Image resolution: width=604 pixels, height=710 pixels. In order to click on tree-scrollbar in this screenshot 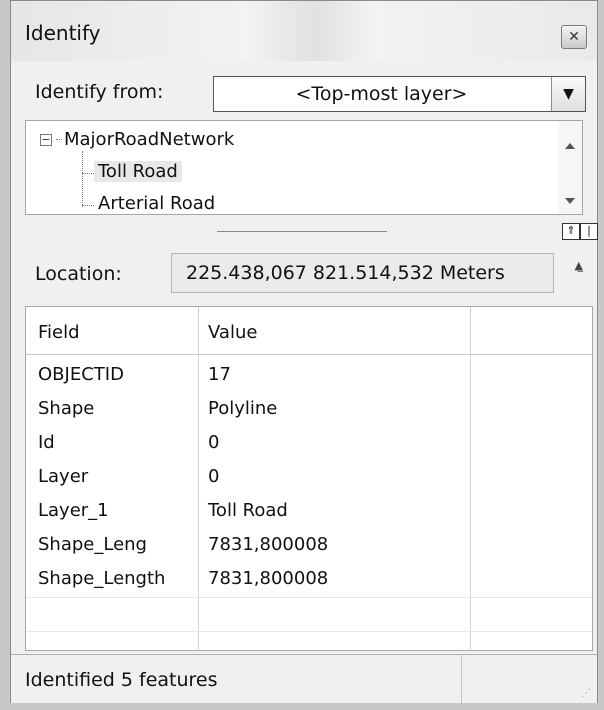, I will do `click(570, 167)`.